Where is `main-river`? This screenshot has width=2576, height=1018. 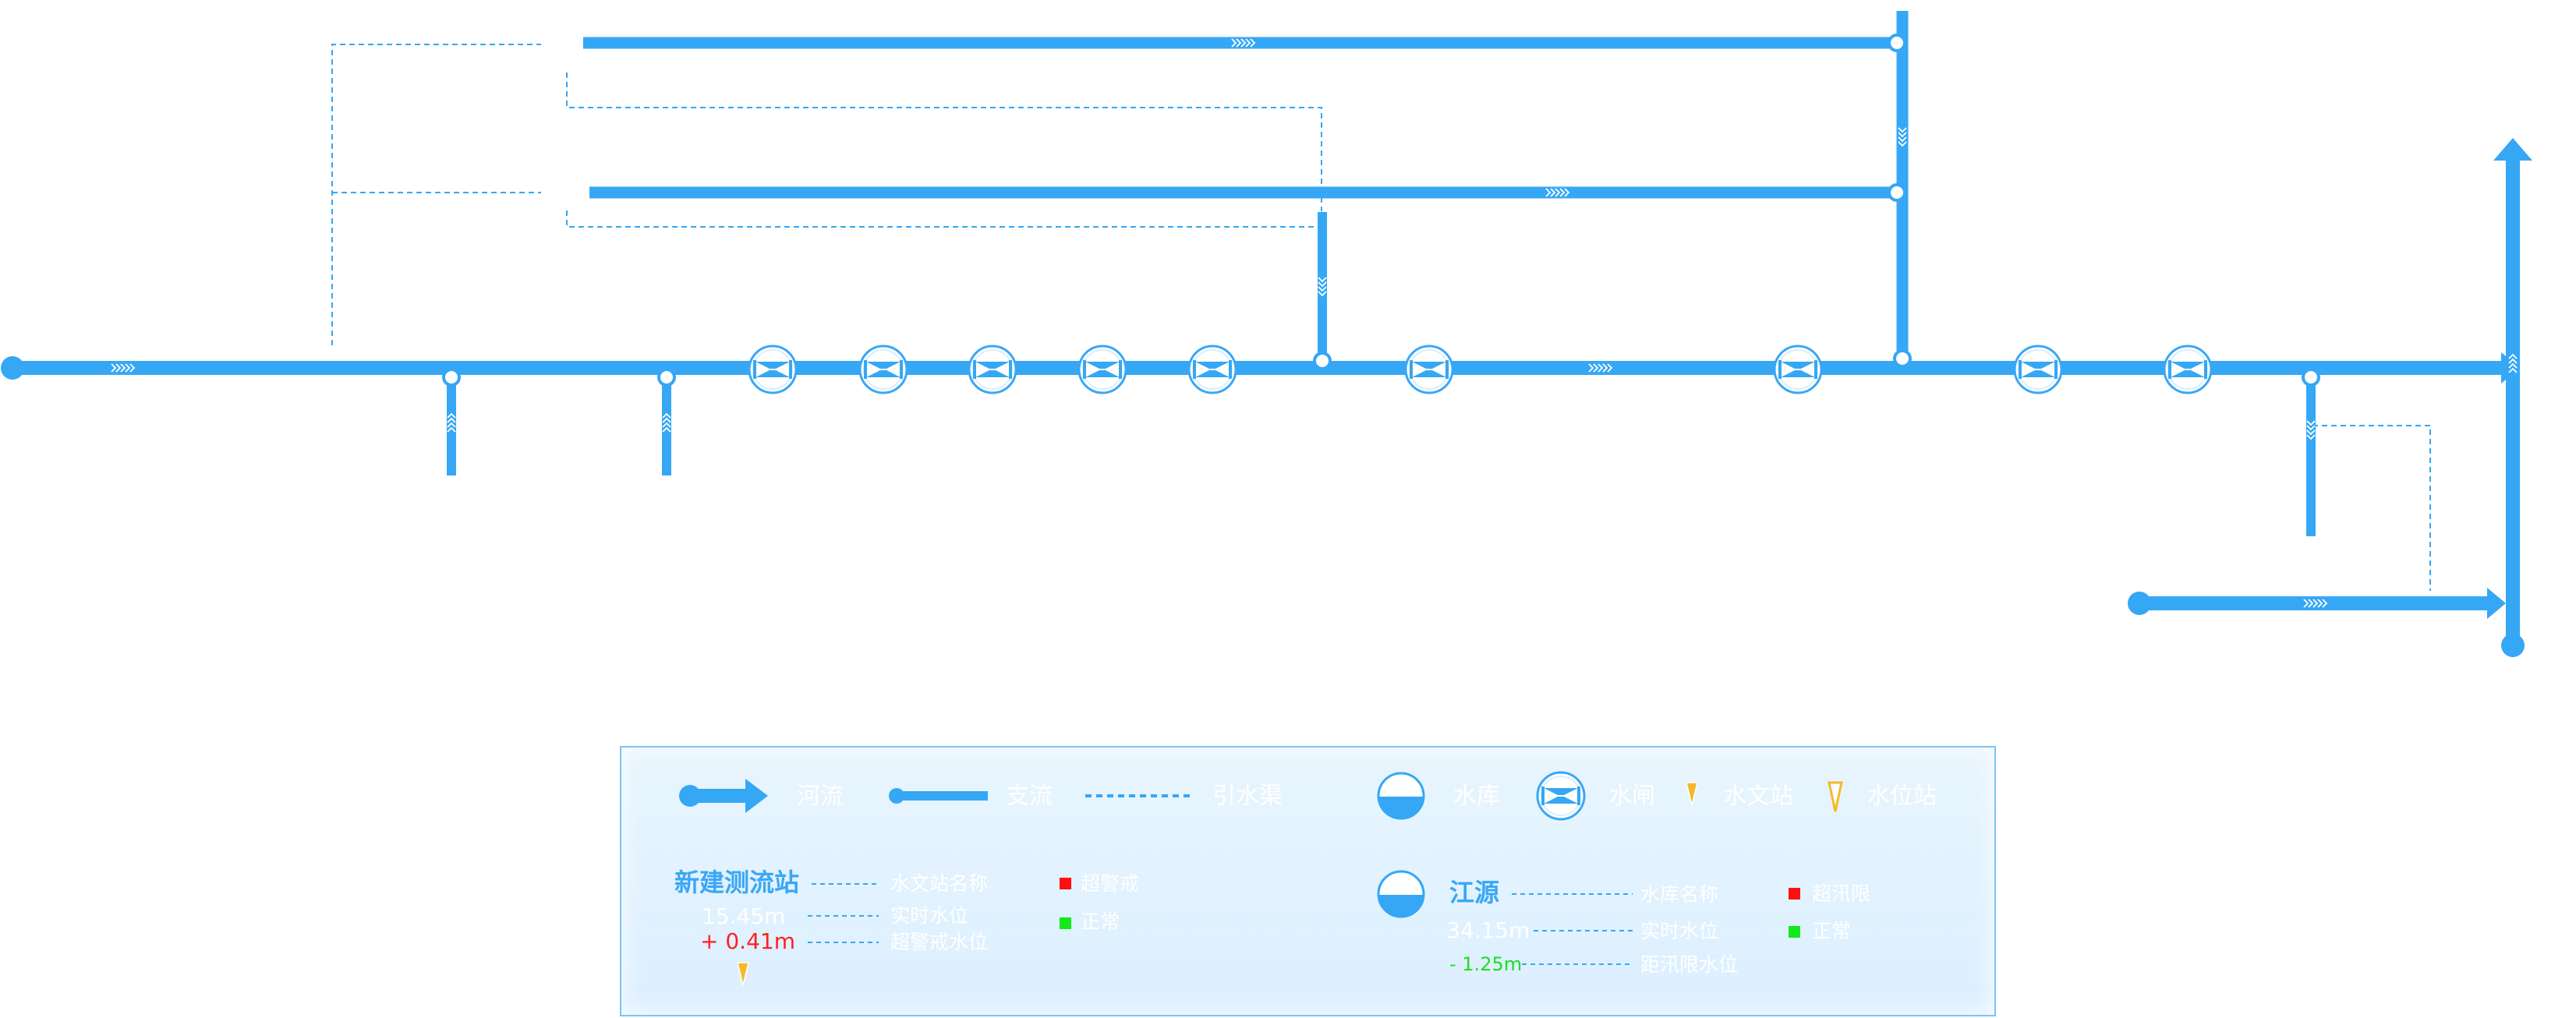 main-river is located at coordinates (1260, 368).